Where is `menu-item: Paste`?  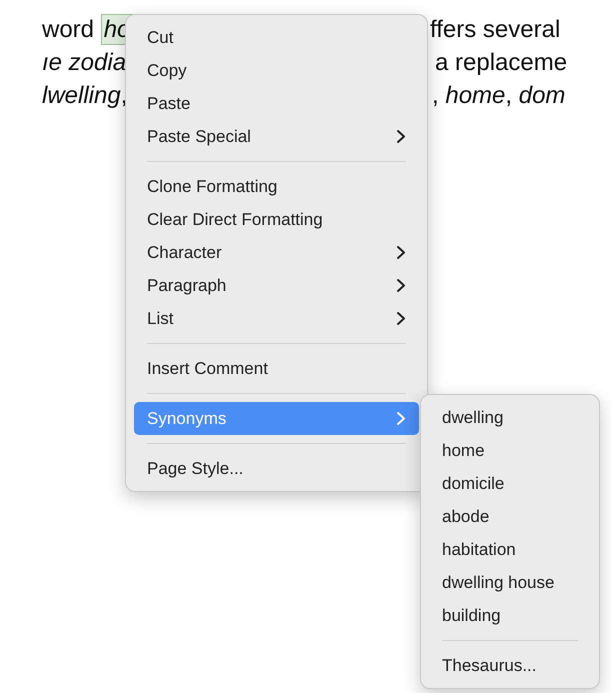
menu-item: Paste is located at coordinates (276, 103).